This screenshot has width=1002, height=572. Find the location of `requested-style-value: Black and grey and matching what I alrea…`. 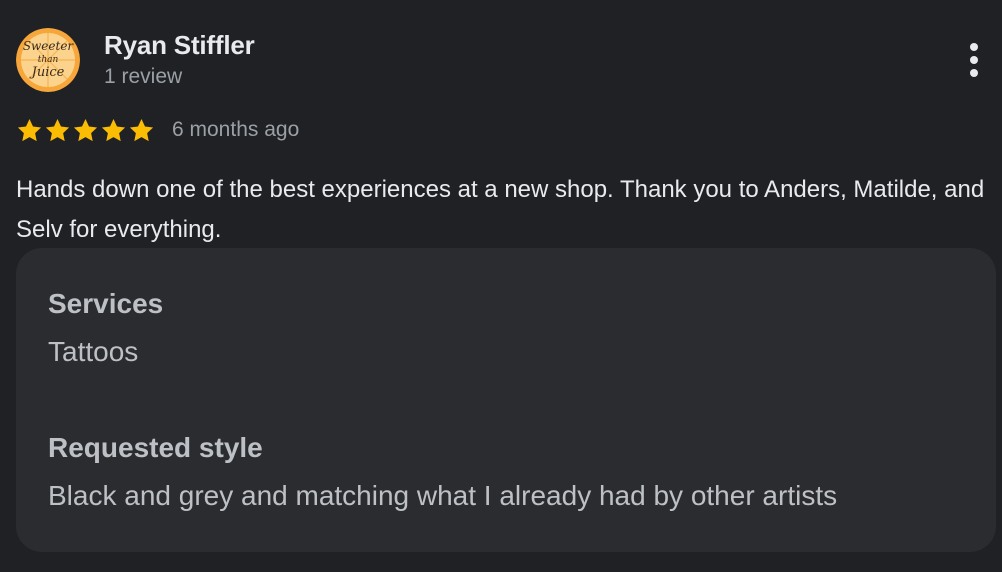

requested-style-value: Black and grey and matching what I alrea… is located at coordinates (443, 495).